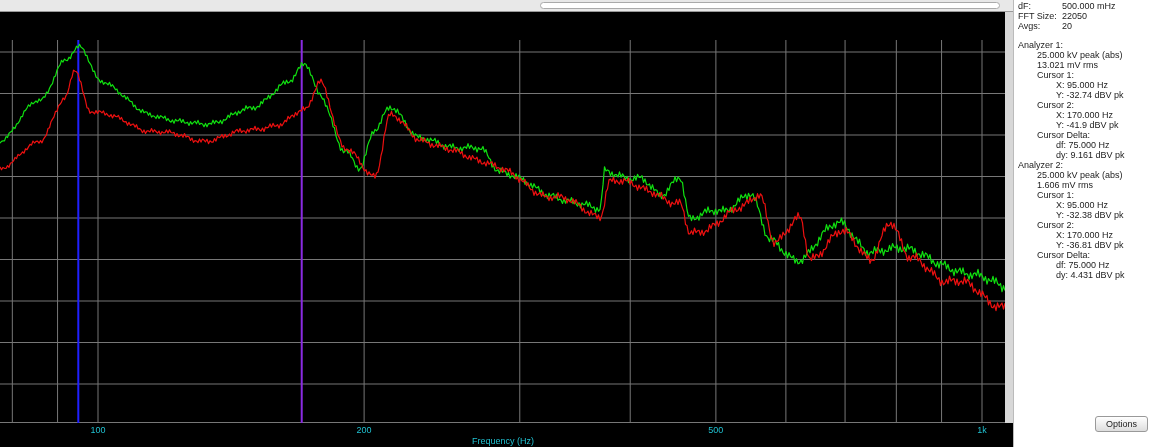  I want to click on field-label: FFT Size:, so click(1038, 16).